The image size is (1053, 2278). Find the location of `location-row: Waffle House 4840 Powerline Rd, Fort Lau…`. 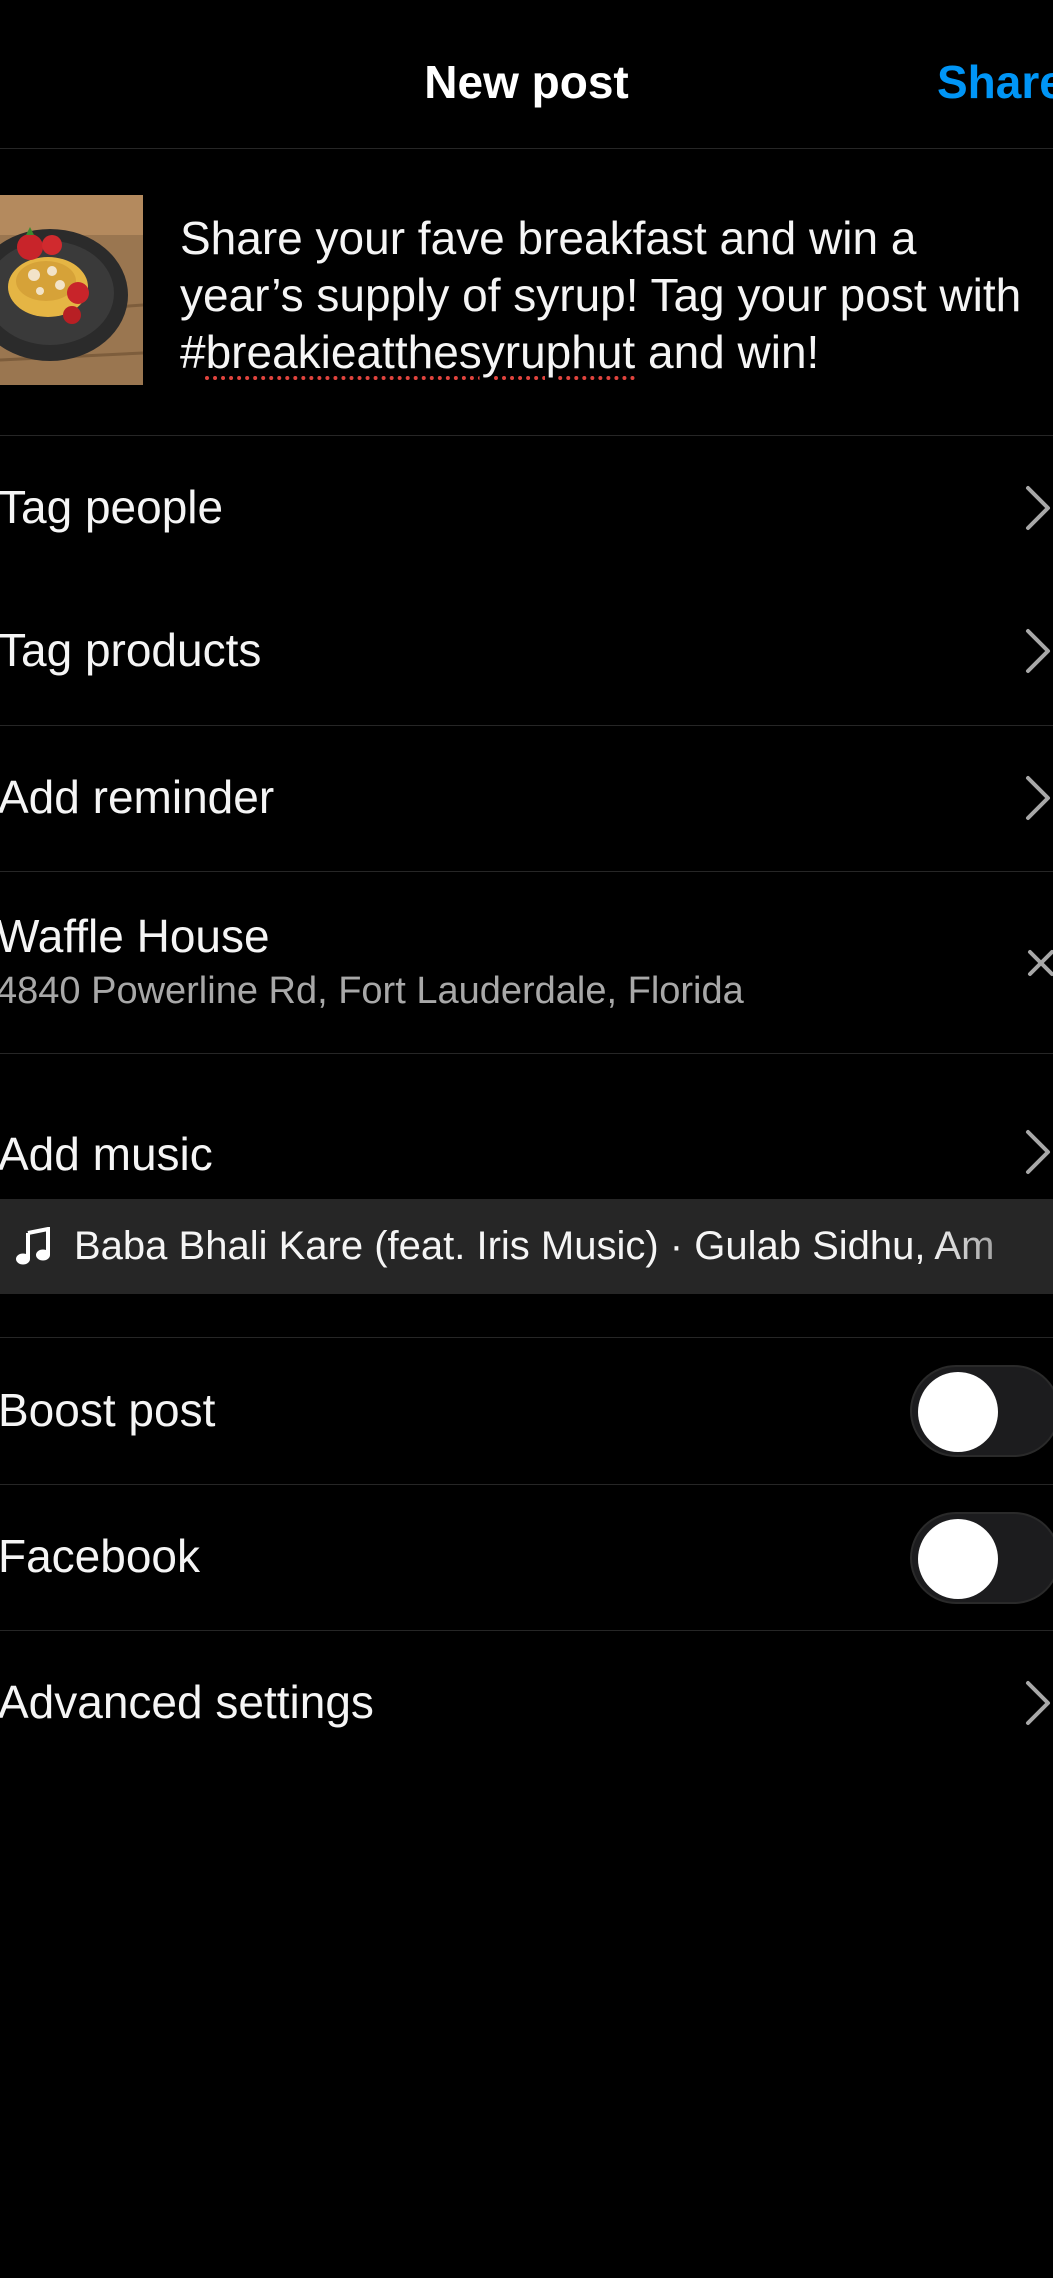

location-row: Waffle House 4840 Powerline Rd, Fort Lau… is located at coordinates (526, 962).